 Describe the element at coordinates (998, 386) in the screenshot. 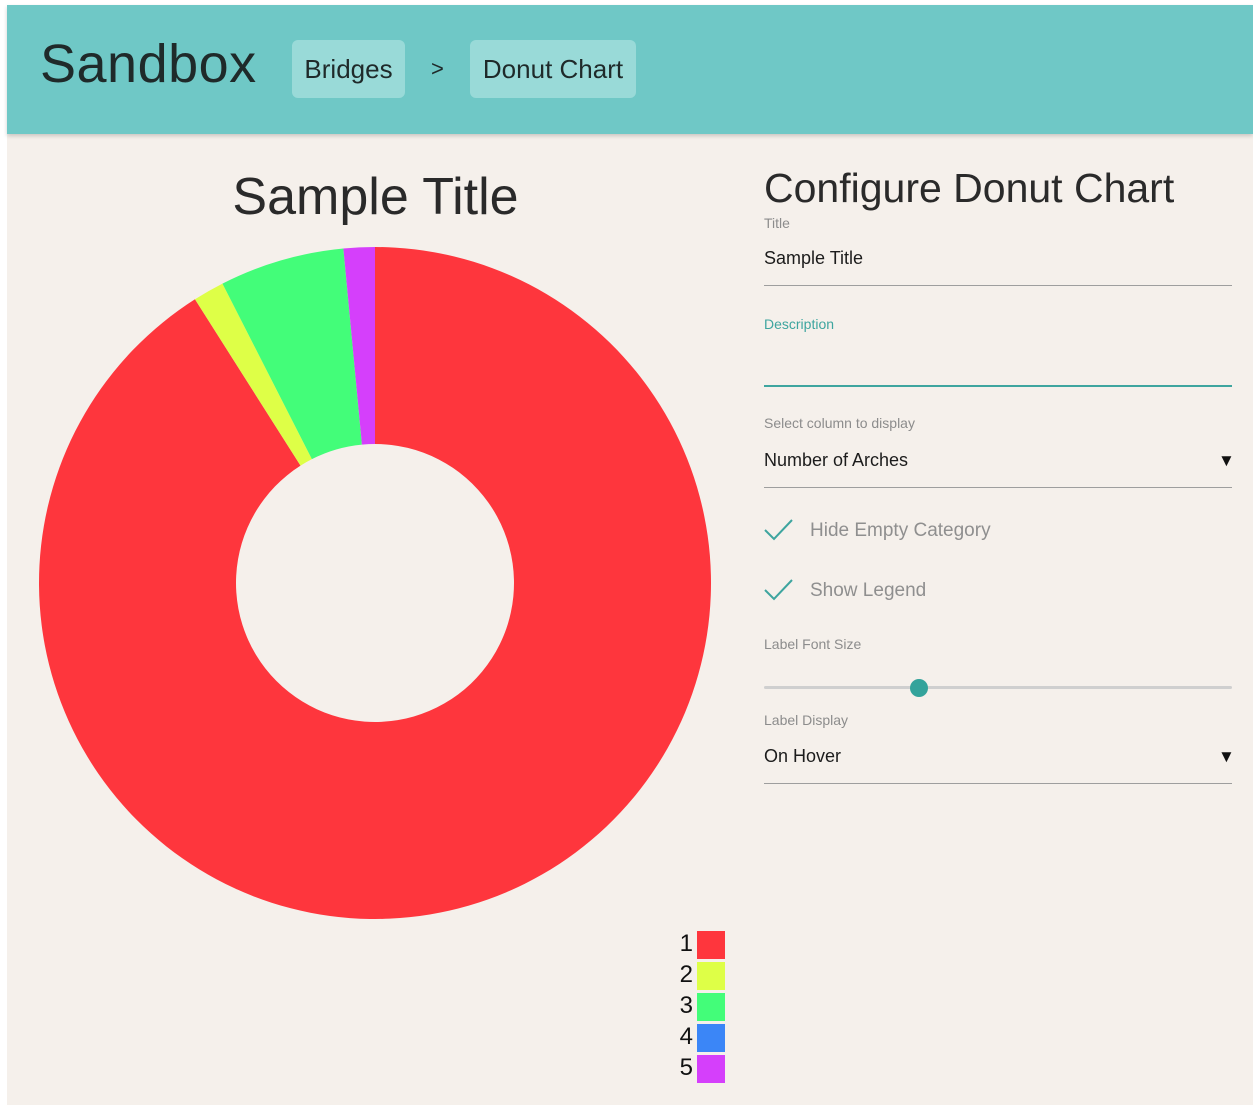

I see `description-input-underline` at that location.